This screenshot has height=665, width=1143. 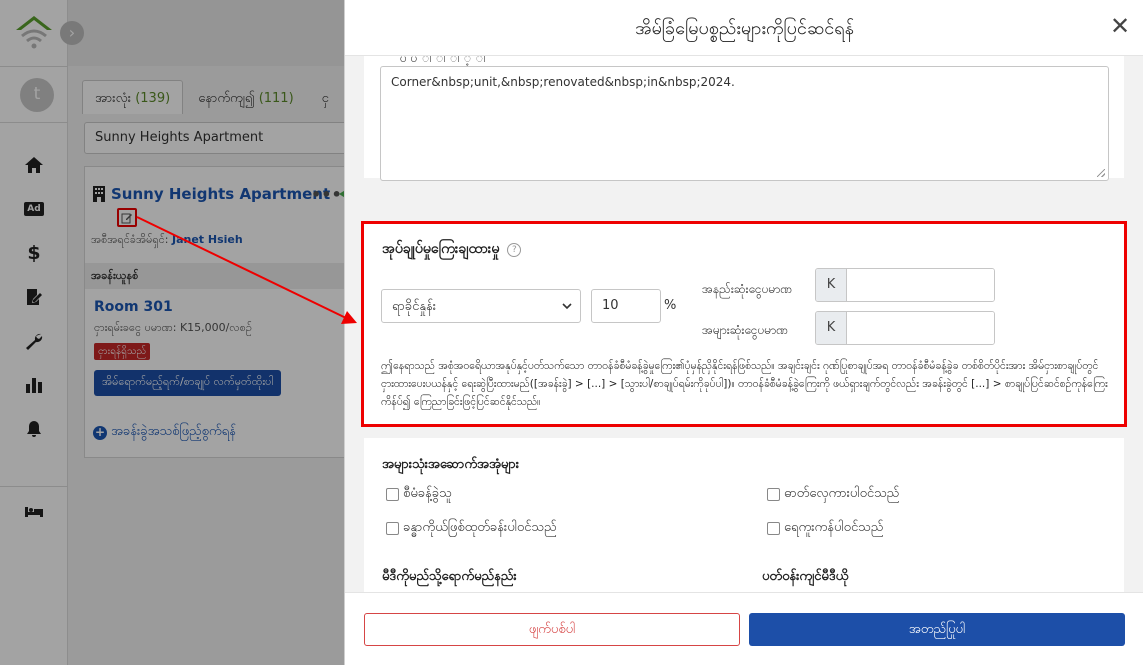 What do you see at coordinates (842, 493) in the screenshot?
I see `facility-label: ဓာတ်လှေကားပါဝင်သည်` at bounding box center [842, 493].